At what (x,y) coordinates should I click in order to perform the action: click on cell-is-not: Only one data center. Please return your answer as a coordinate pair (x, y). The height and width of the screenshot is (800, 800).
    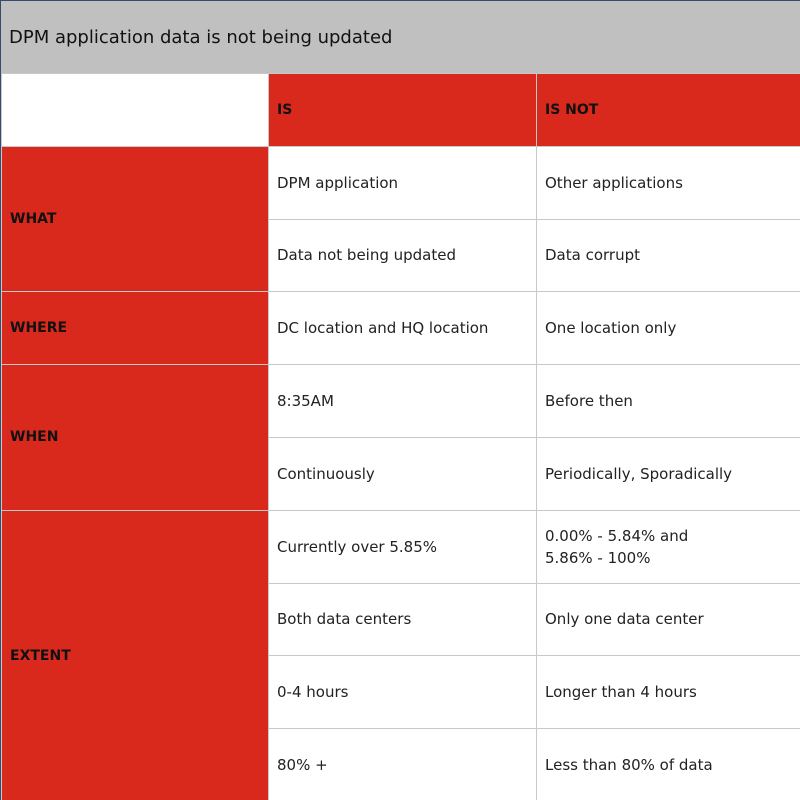
    Looking at the image, I should click on (668, 619).